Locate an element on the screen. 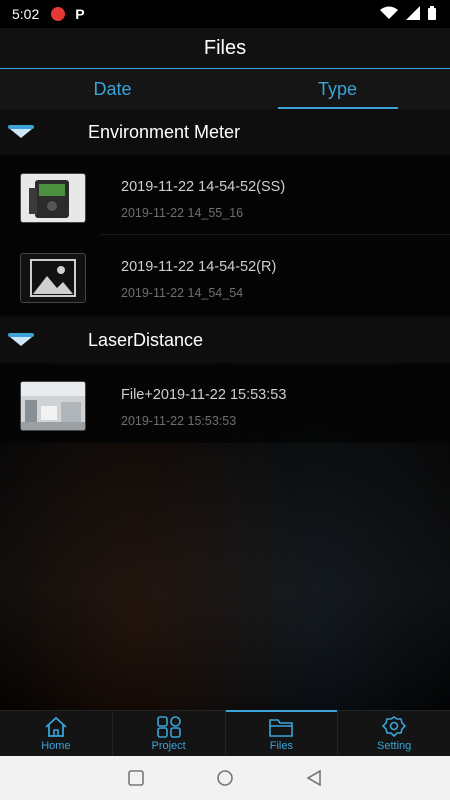 The height and width of the screenshot is (800, 450). group-title: Environment Meter is located at coordinates (164, 131).